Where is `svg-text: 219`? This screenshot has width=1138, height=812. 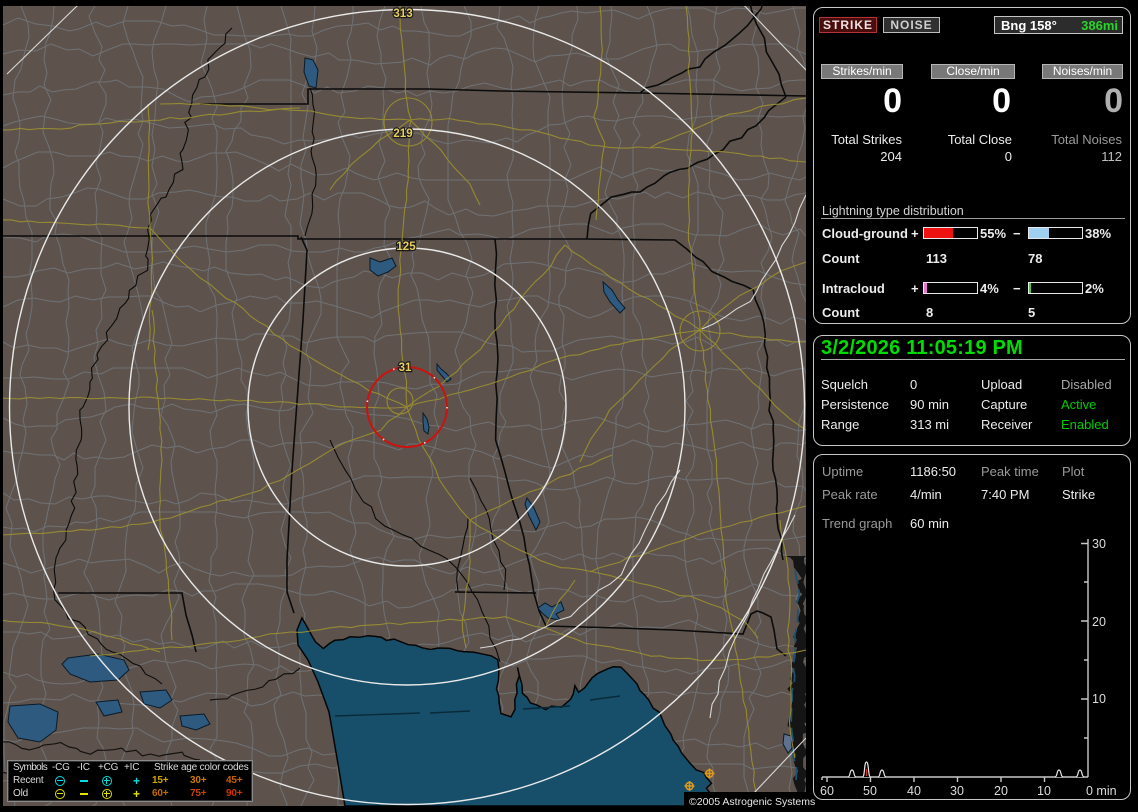
svg-text: 219 is located at coordinates (402, 134).